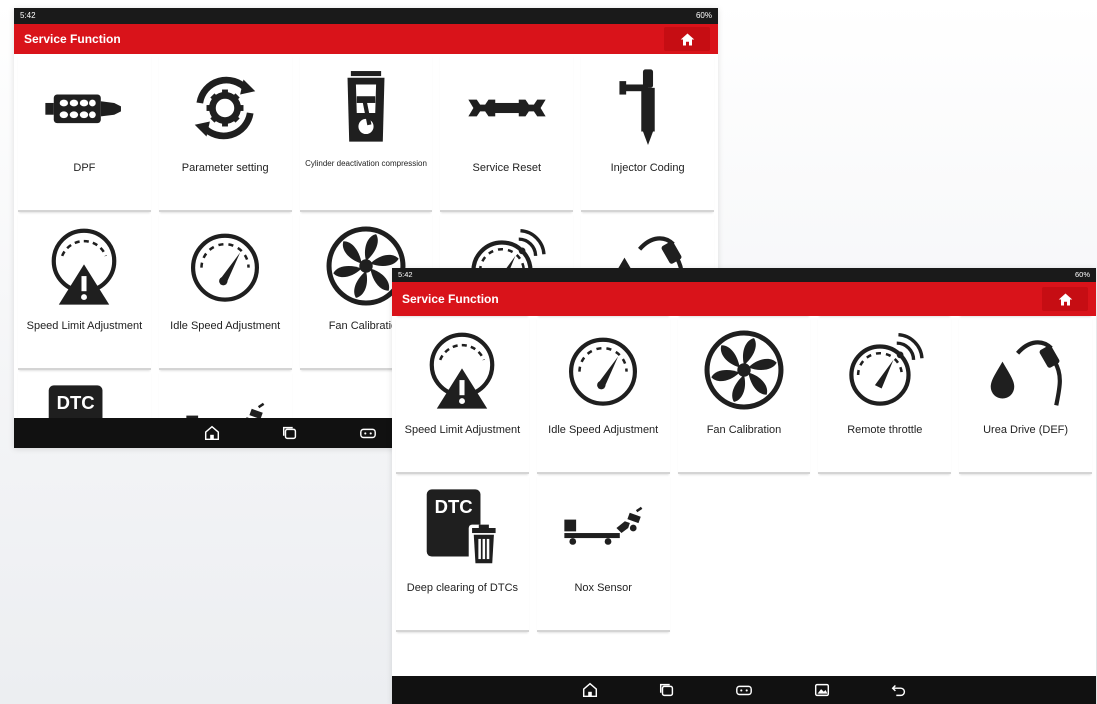 This screenshot has width=1097, height=704. Describe the element at coordinates (647, 168) in the screenshot. I see `function-tile-label: Injector Coding` at that location.